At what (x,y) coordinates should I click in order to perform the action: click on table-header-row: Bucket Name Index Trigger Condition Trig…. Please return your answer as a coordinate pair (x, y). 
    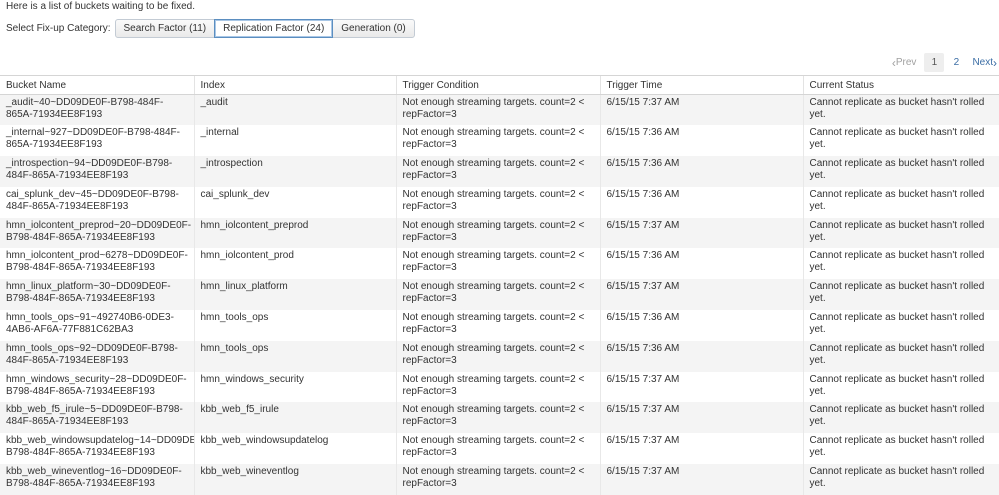
    Looking at the image, I should click on (499, 85).